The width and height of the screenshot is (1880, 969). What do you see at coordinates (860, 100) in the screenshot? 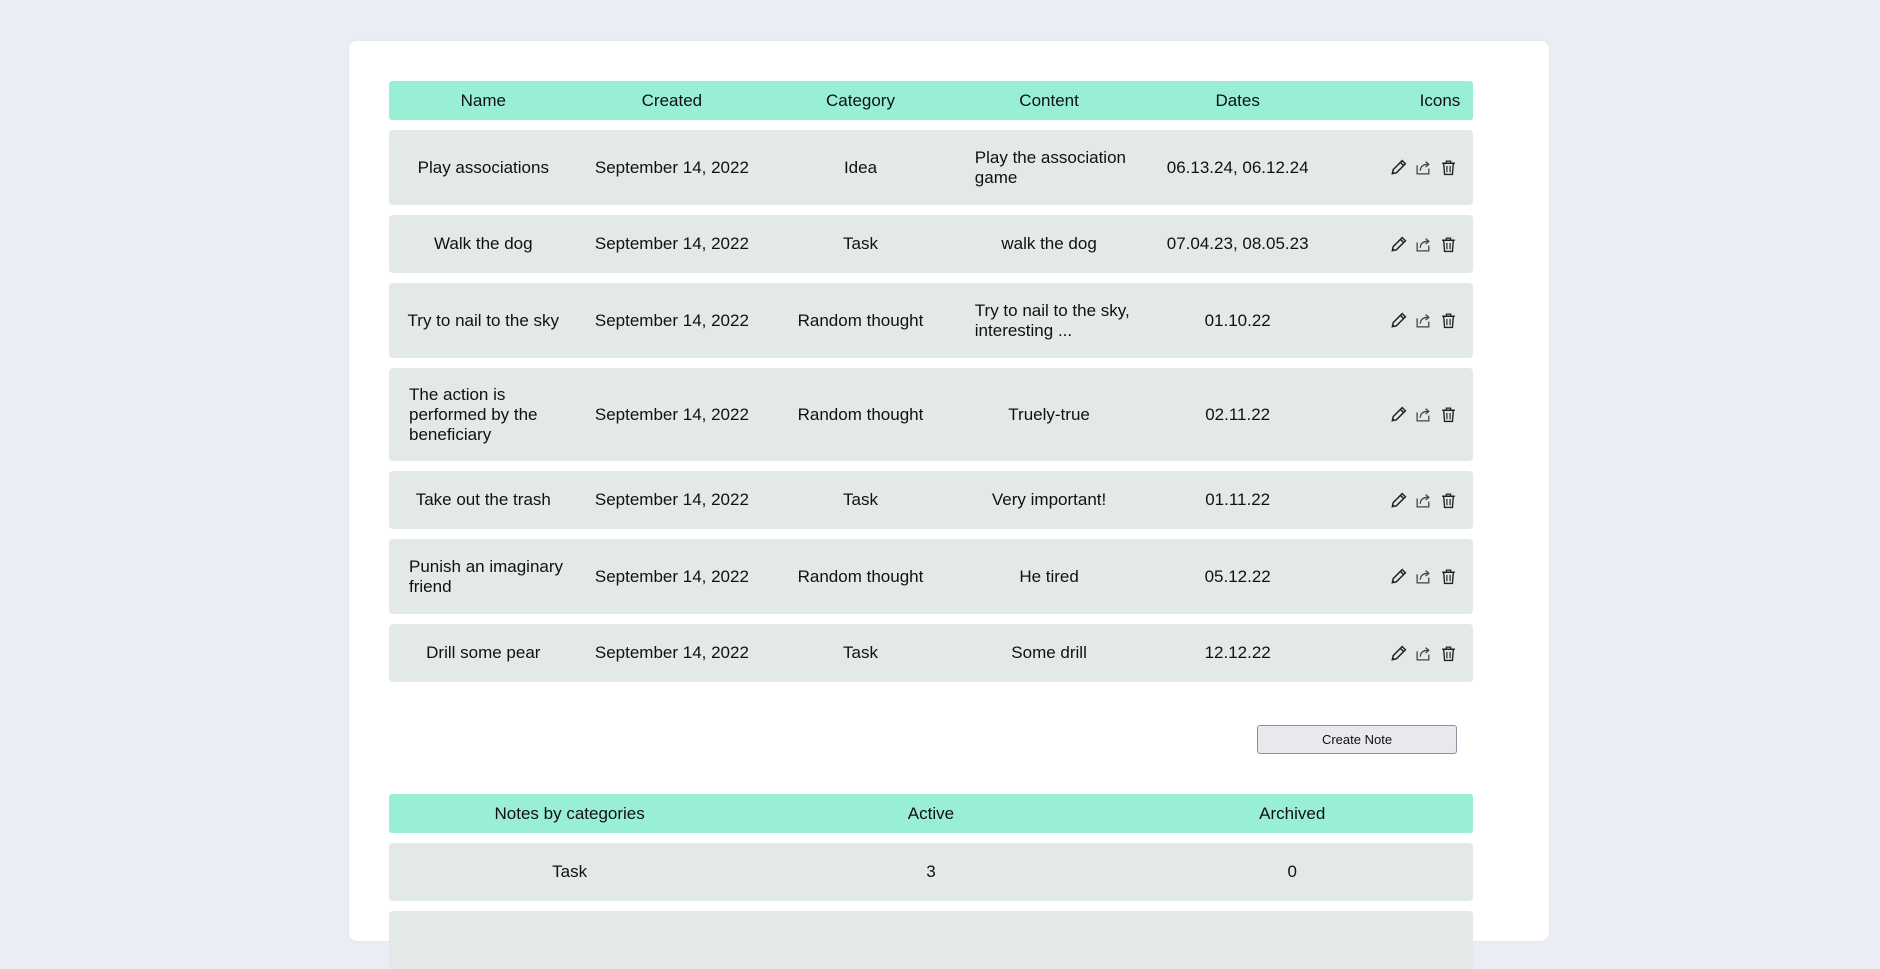
I see `header-category: Category` at bounding box center [860, 100].